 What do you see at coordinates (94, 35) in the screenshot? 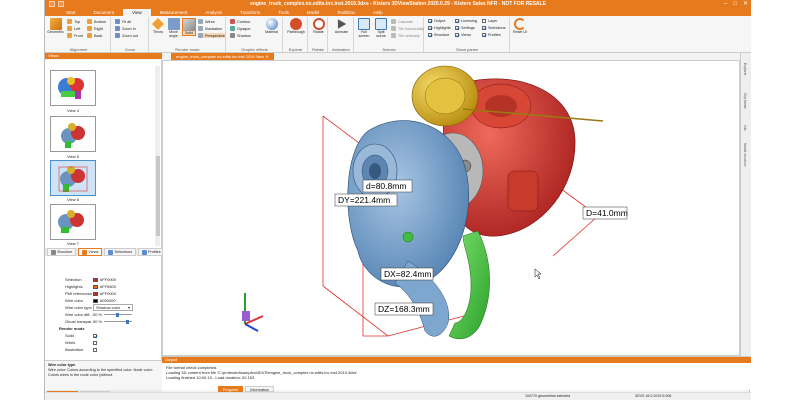
I see `align-back-button: Back` at bounding box center [94, 35].